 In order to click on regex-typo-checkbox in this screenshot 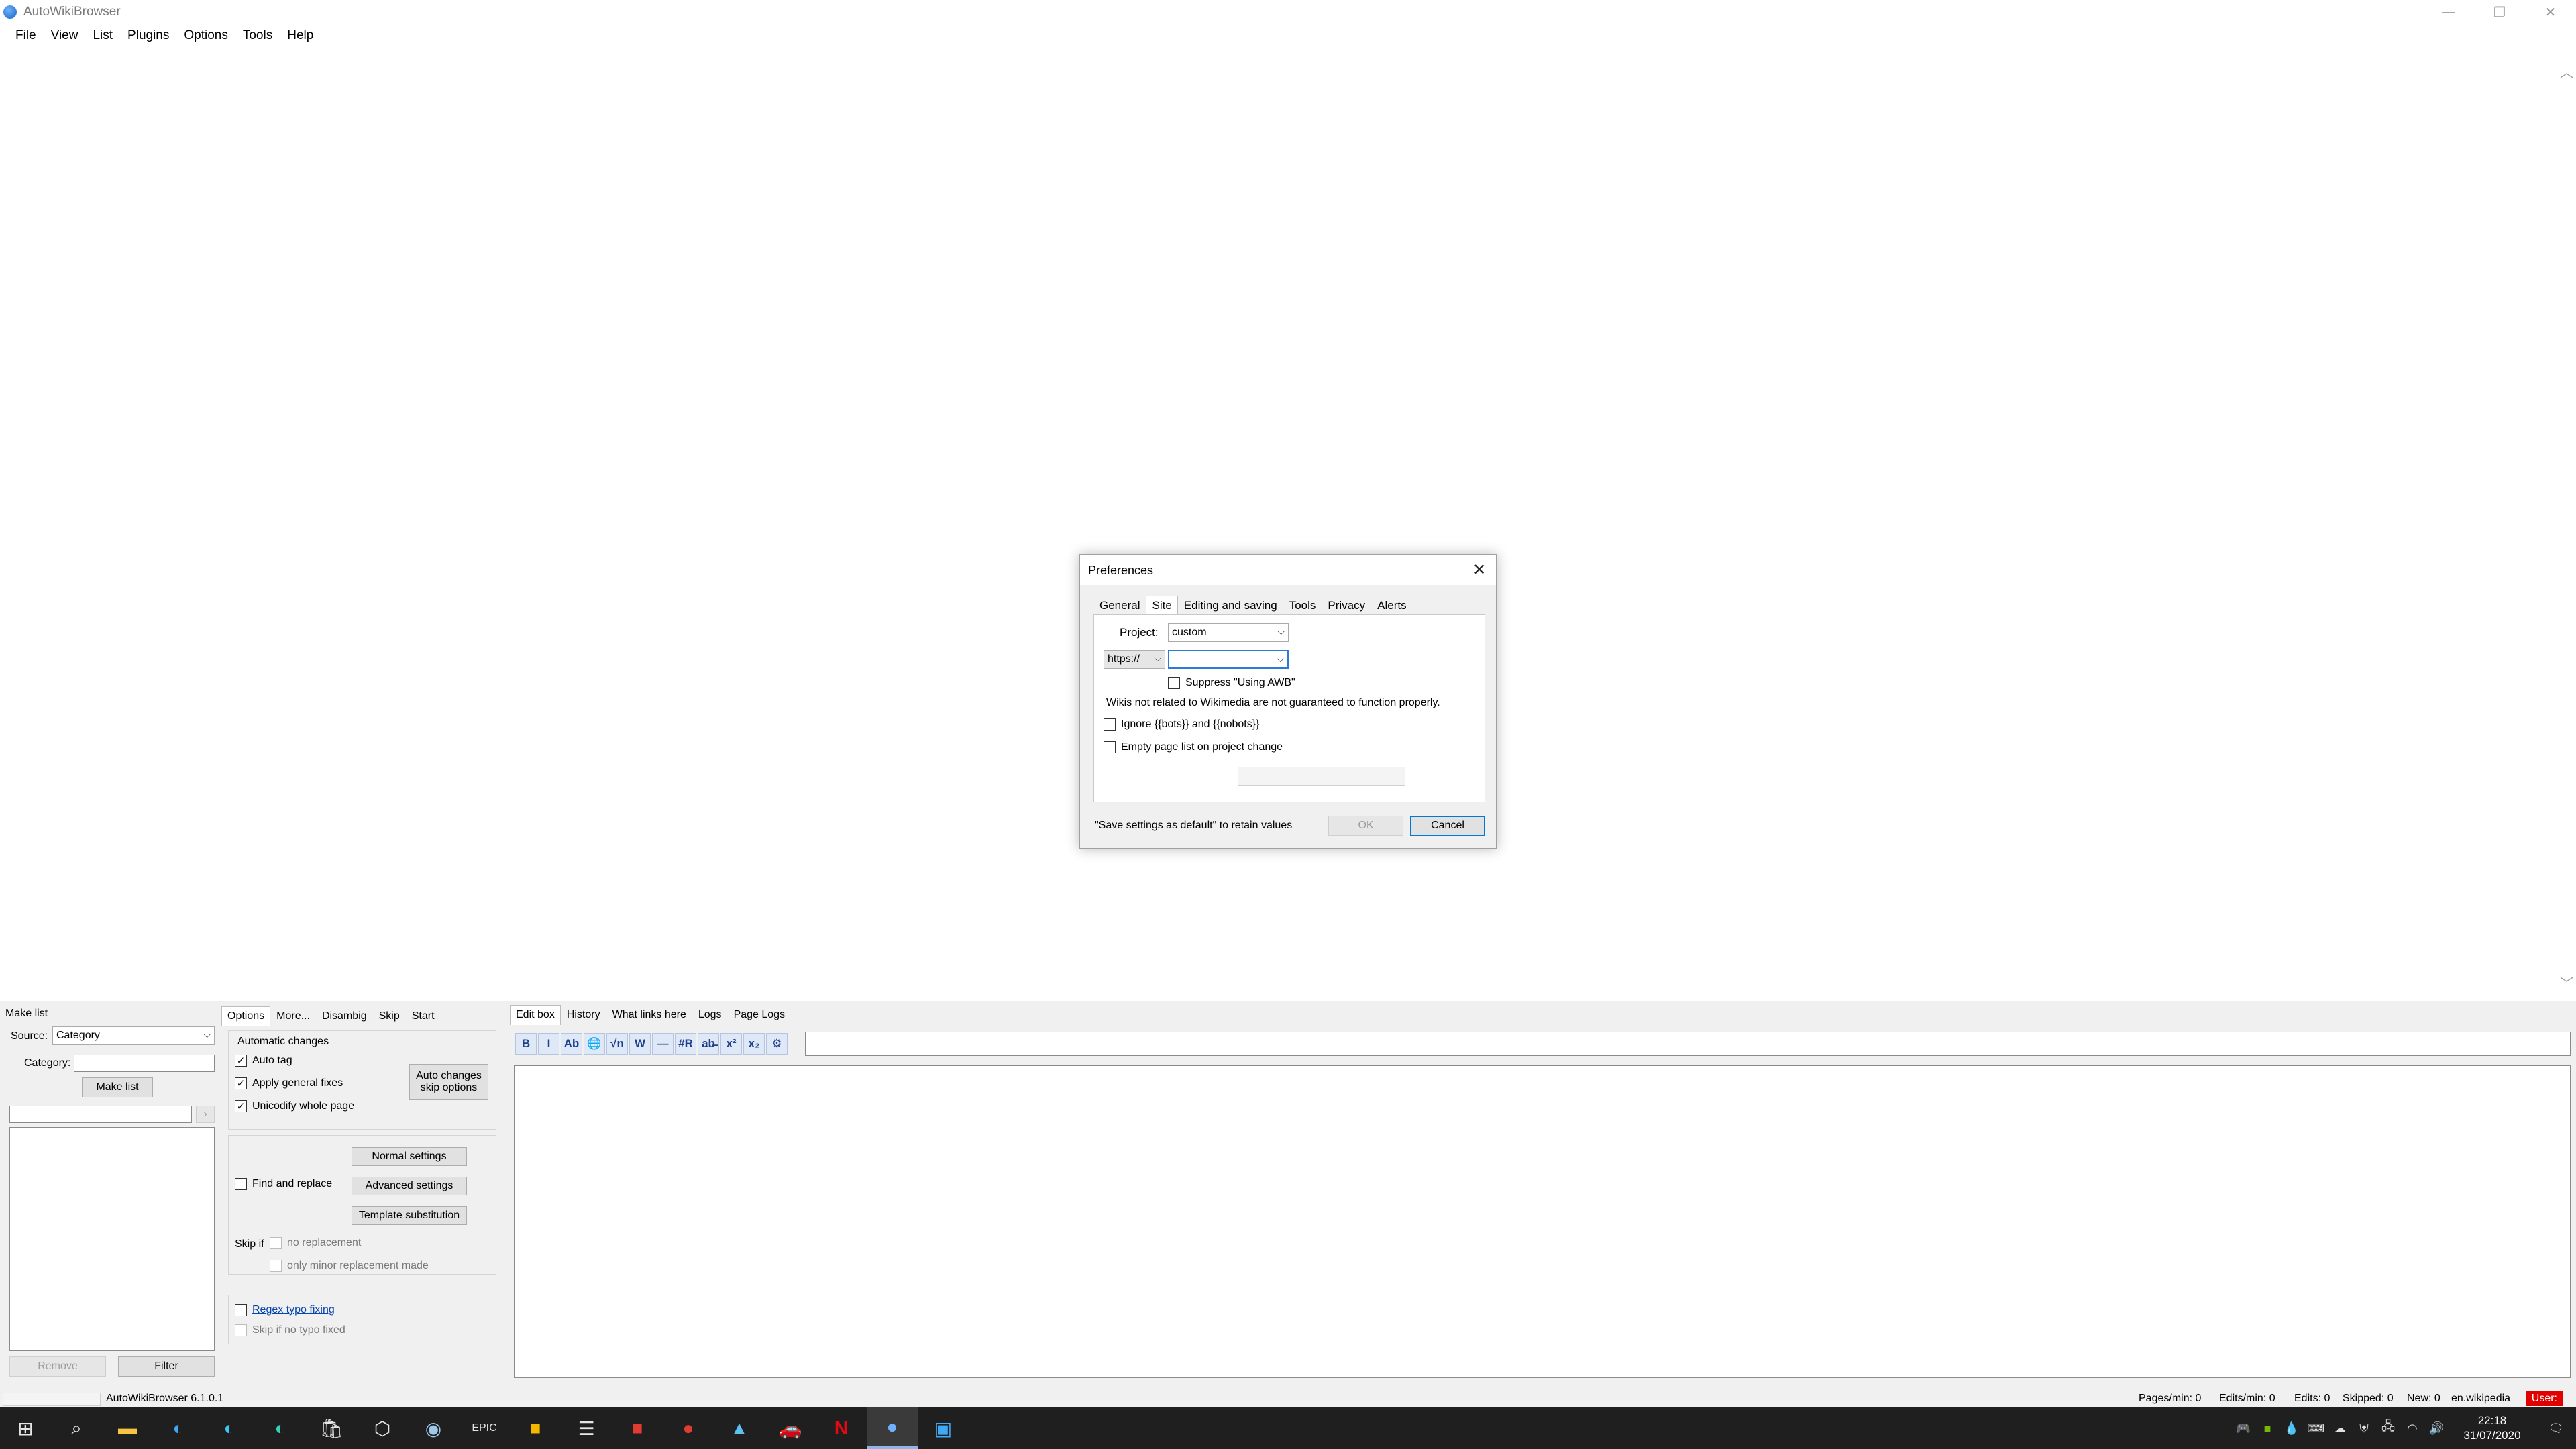, I will do `click(241, 1310)`.